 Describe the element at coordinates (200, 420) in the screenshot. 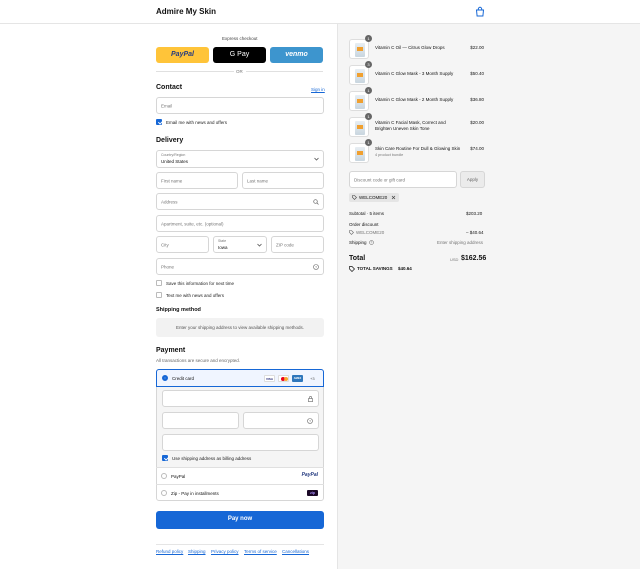

I see `expiration-field` at that location.